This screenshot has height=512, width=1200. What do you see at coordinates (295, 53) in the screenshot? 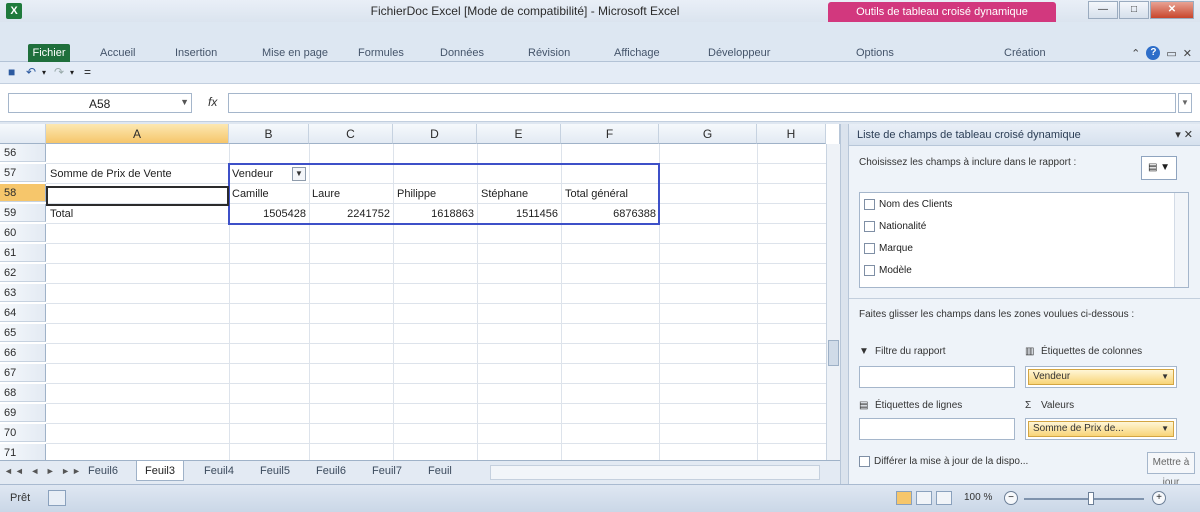
I see `tab-mise-en-page: Mise en page` at bounding box center [295, 53].